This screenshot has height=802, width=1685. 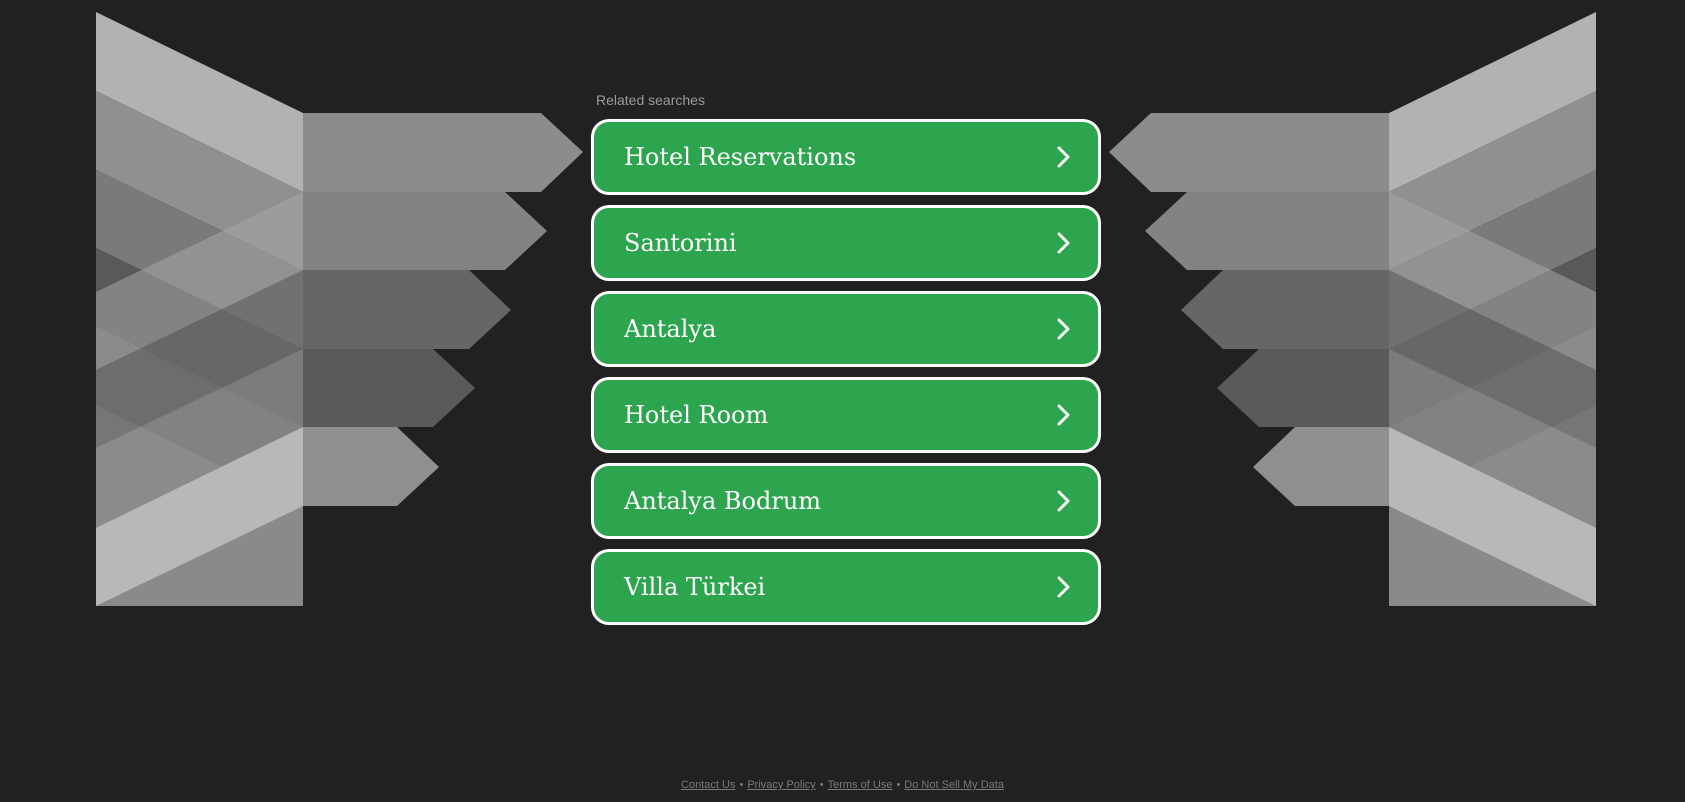 What do you see at coordinates (696, 415) in the screenshot?
I see `search-item-label: Hotel Room` at bounding box center [696, 415].